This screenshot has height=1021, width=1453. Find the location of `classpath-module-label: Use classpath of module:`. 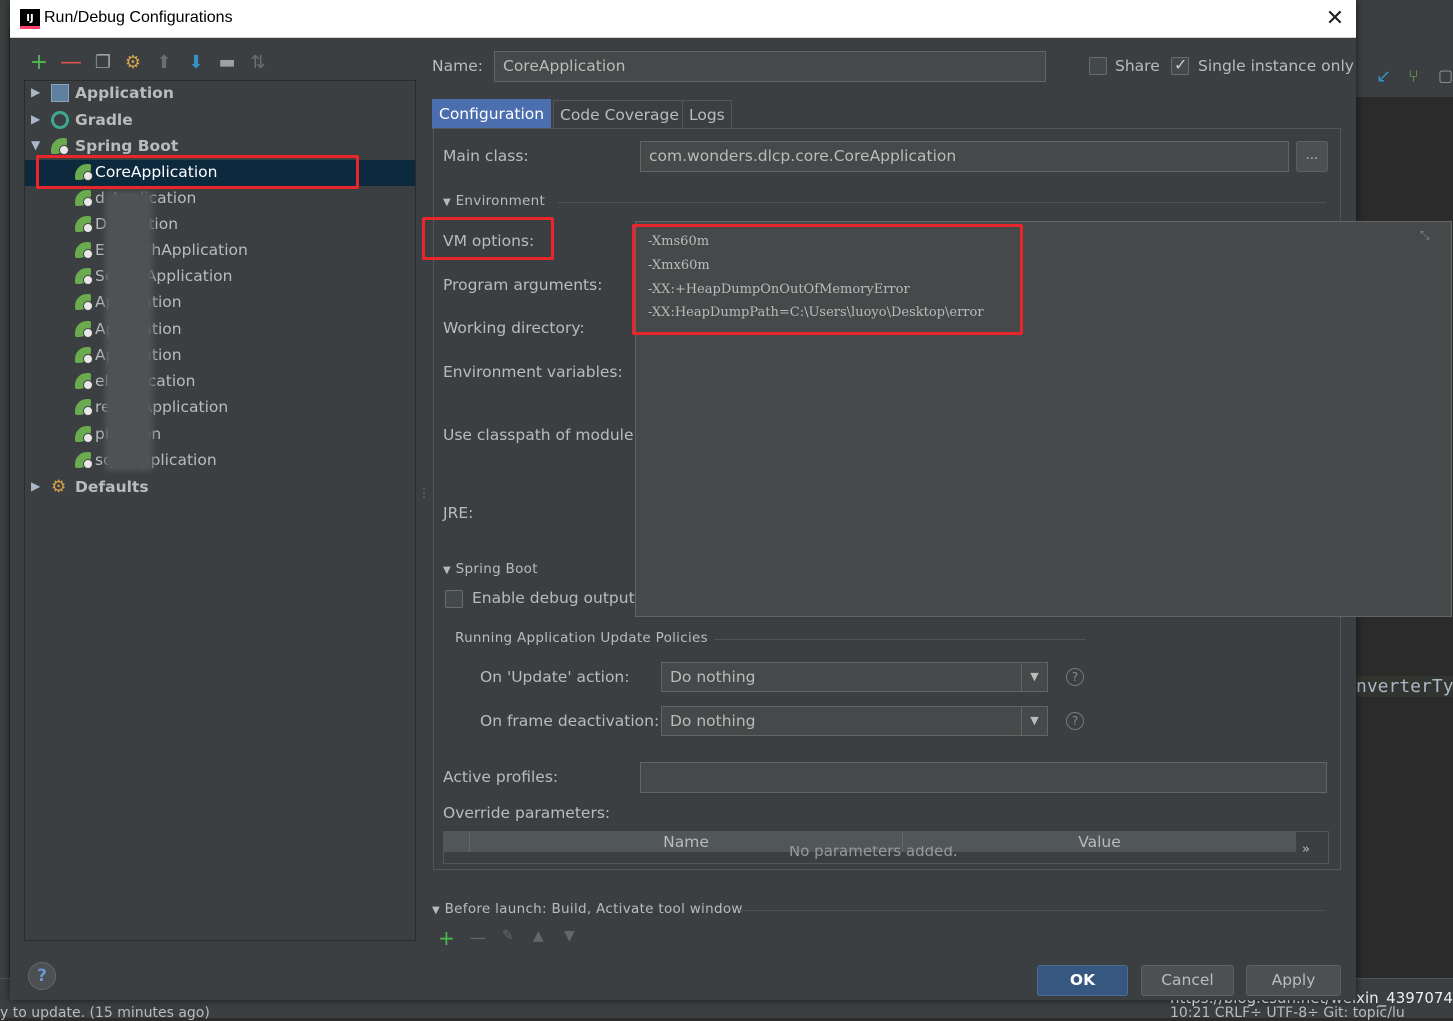

classpath-module-label: Use classpath of module: is located at coordinates (541, 435).